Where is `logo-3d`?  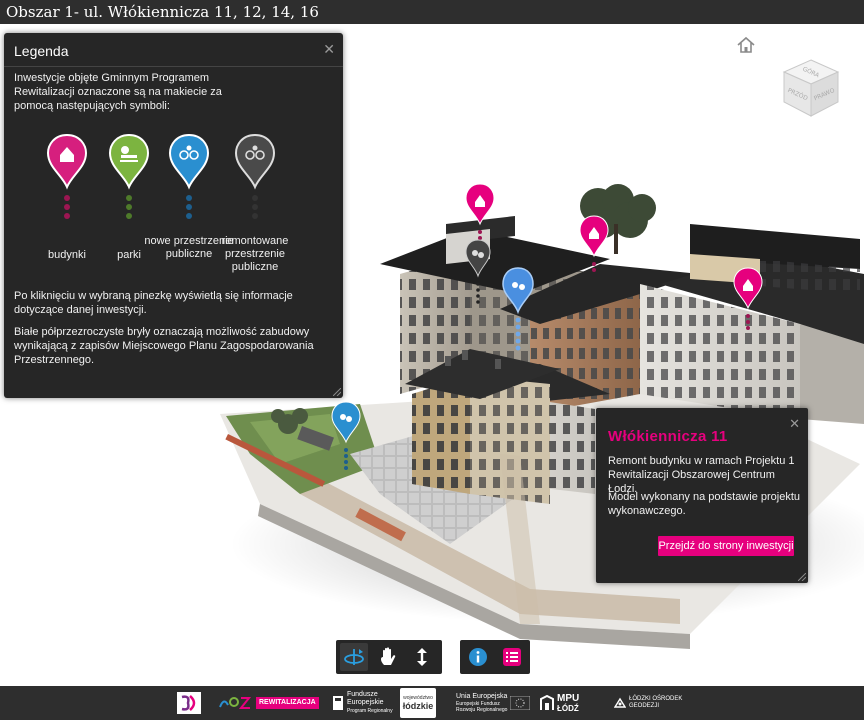
logo-3d is located at coordinates (189, 703).